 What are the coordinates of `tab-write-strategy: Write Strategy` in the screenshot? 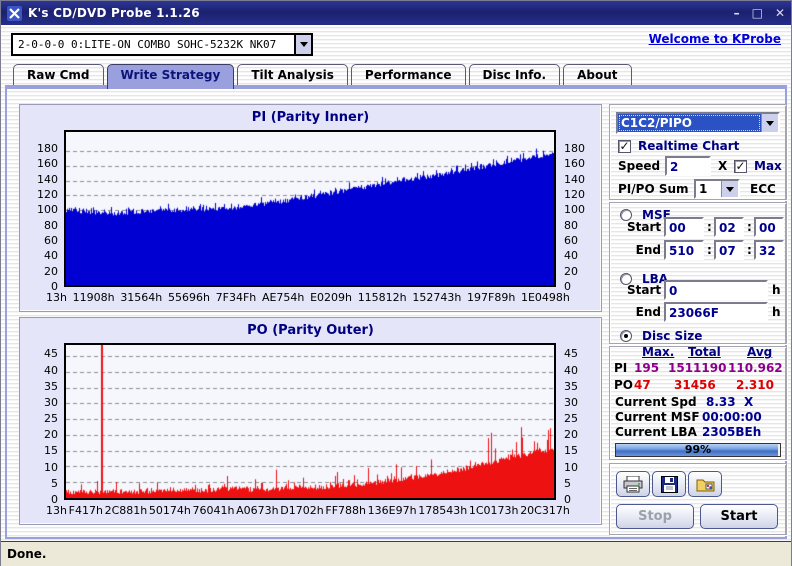 It's located at (170, 76).